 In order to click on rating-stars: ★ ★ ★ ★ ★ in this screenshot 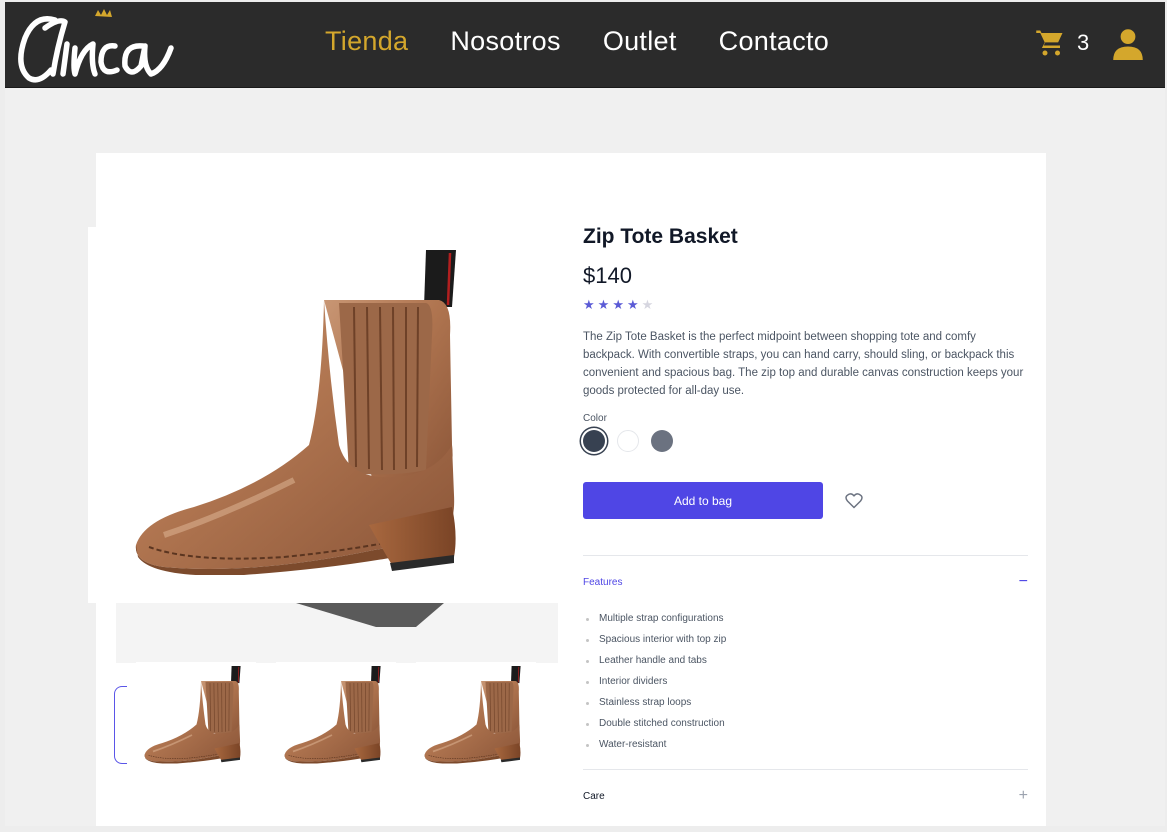, I will do `click(805, 305)`.